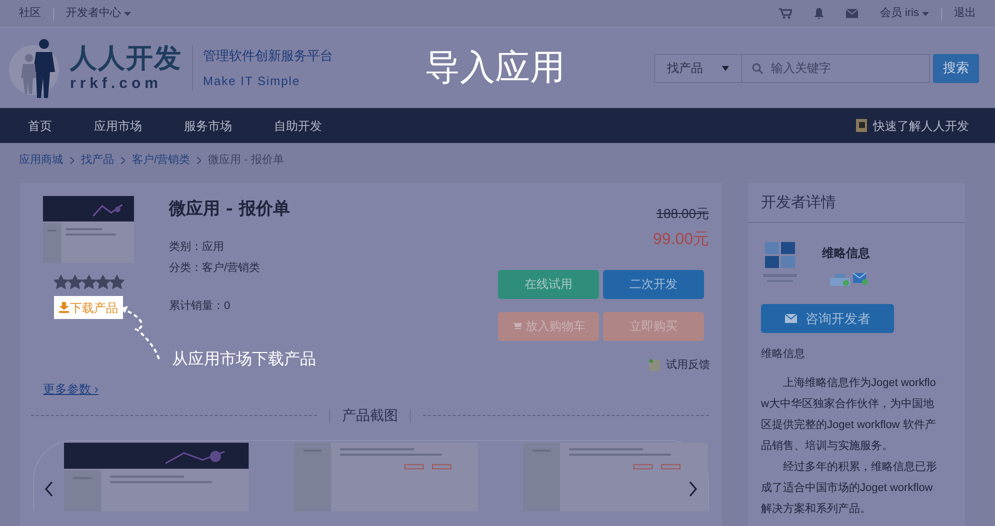  I want to click on category-select: 找产品, so click(698, 68).